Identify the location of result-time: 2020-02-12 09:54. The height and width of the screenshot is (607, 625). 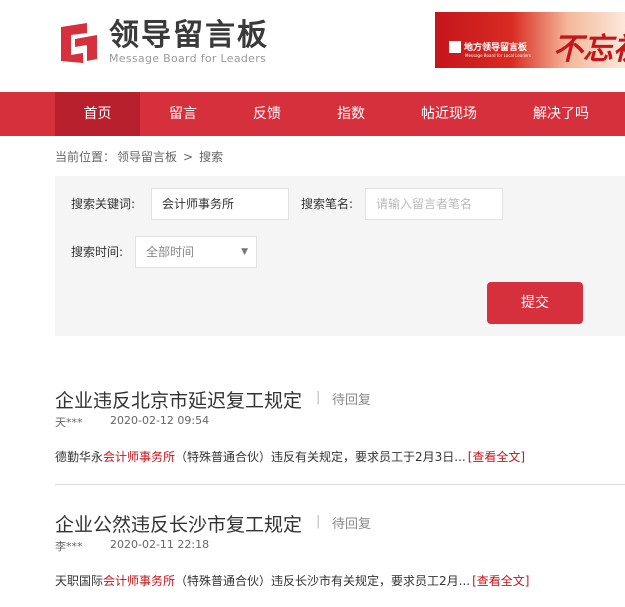
(160, 420).